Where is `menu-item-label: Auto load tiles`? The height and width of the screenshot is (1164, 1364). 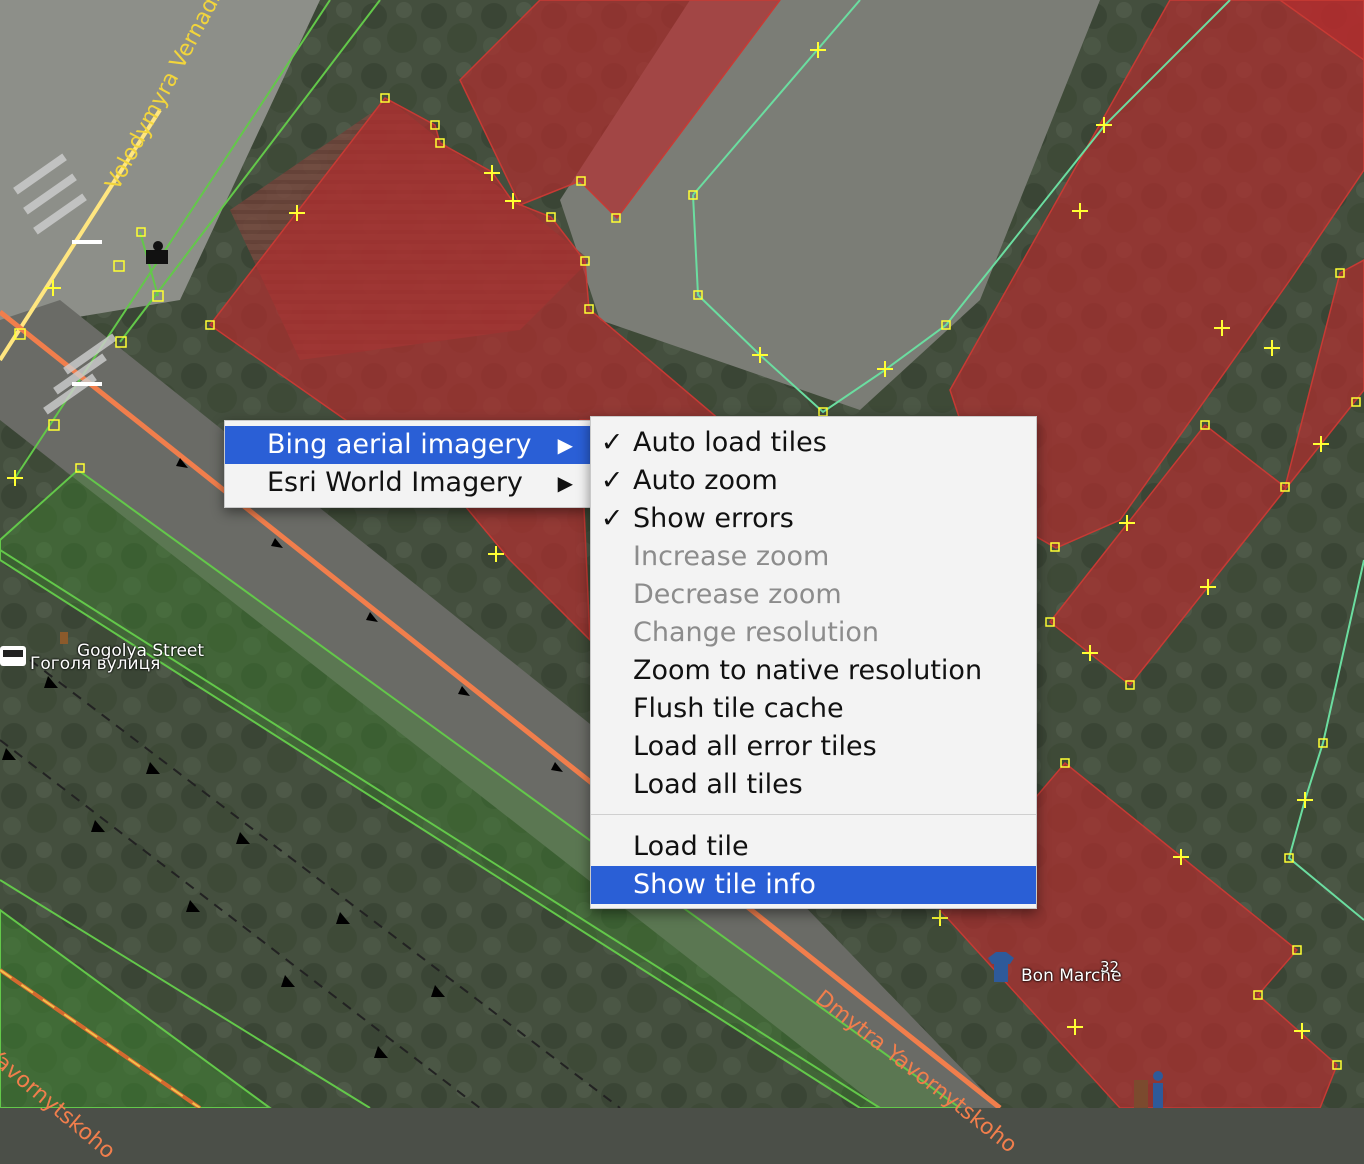 menu-item-label: Auto load tiles is located at coordinates (730, 442).